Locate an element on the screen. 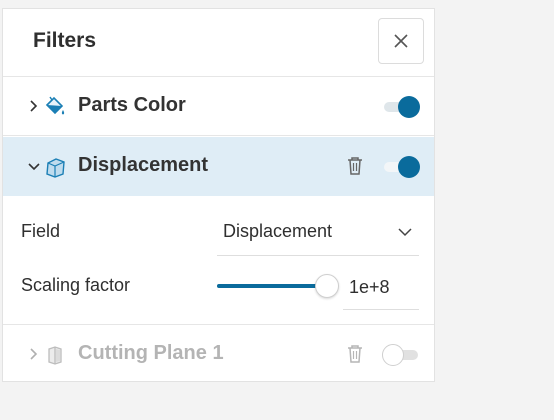  close-button is located at coordinates (401, 41).